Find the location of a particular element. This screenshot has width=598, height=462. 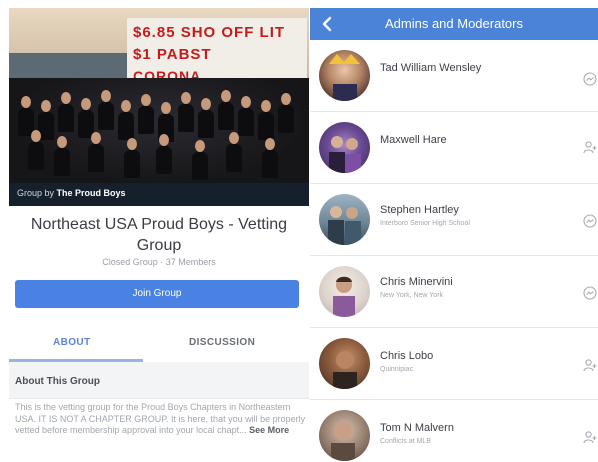

crowd-image is located at coordinates (159, 132).